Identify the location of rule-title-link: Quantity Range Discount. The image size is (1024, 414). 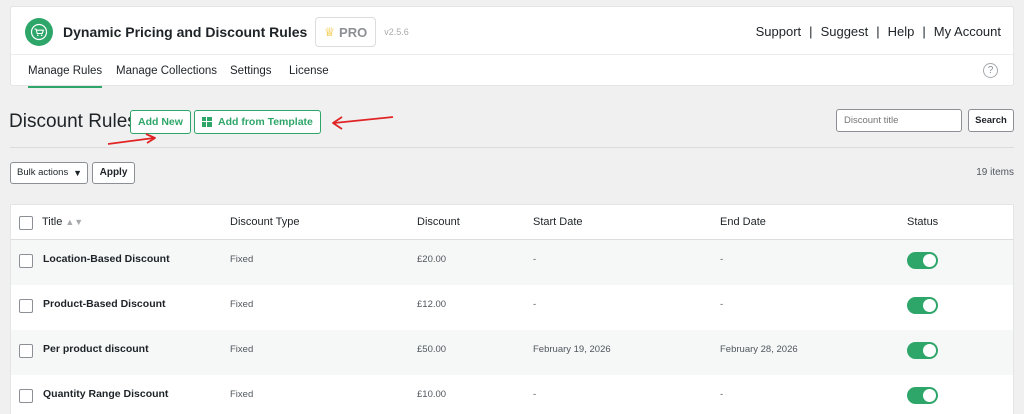
(105, 394).